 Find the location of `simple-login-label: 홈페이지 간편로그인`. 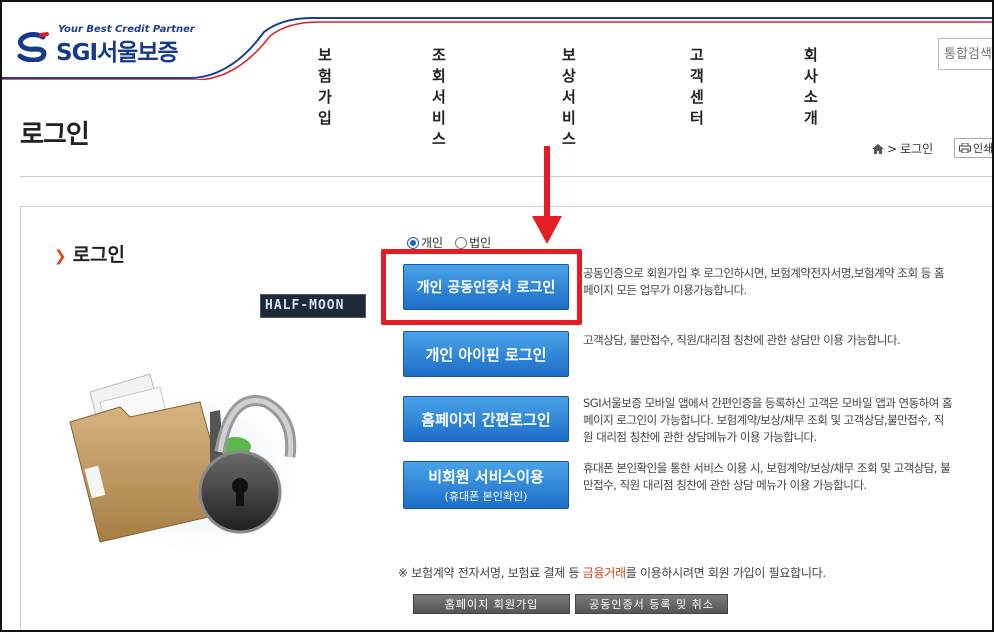

simple-login-label: 홈페이지 간편로그인 is located at coordinates (486, 419).